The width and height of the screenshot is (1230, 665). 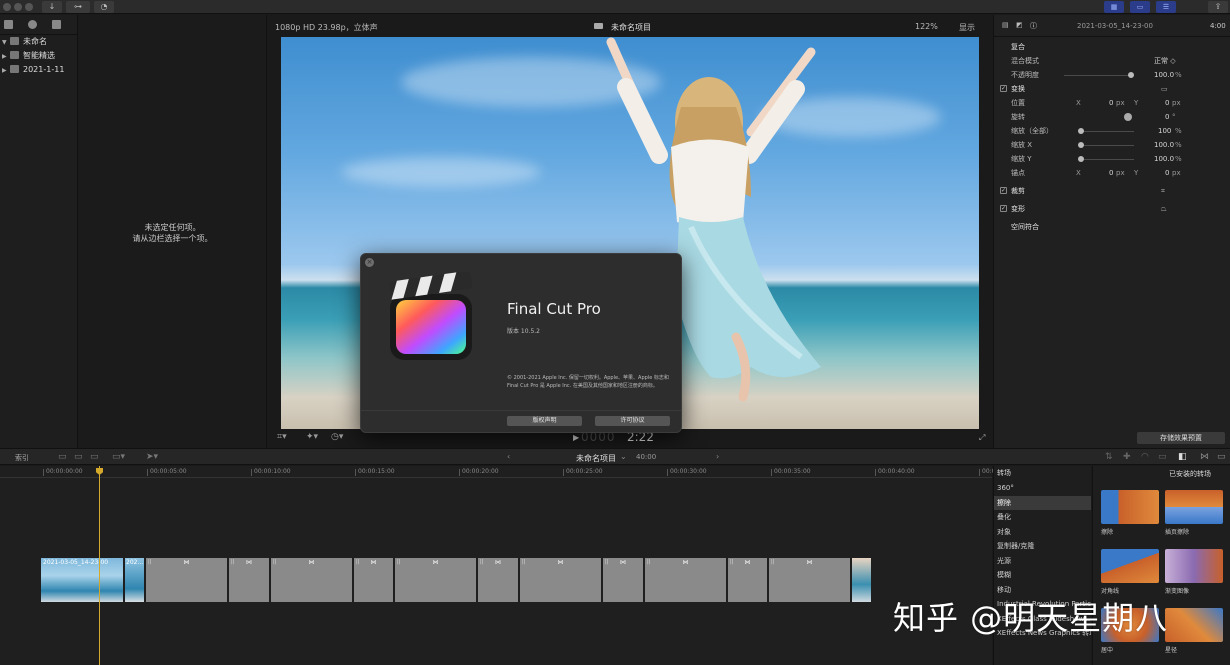 I want to click on project-menu-chevron-icon: ⌄, so click(x=623, y=456).